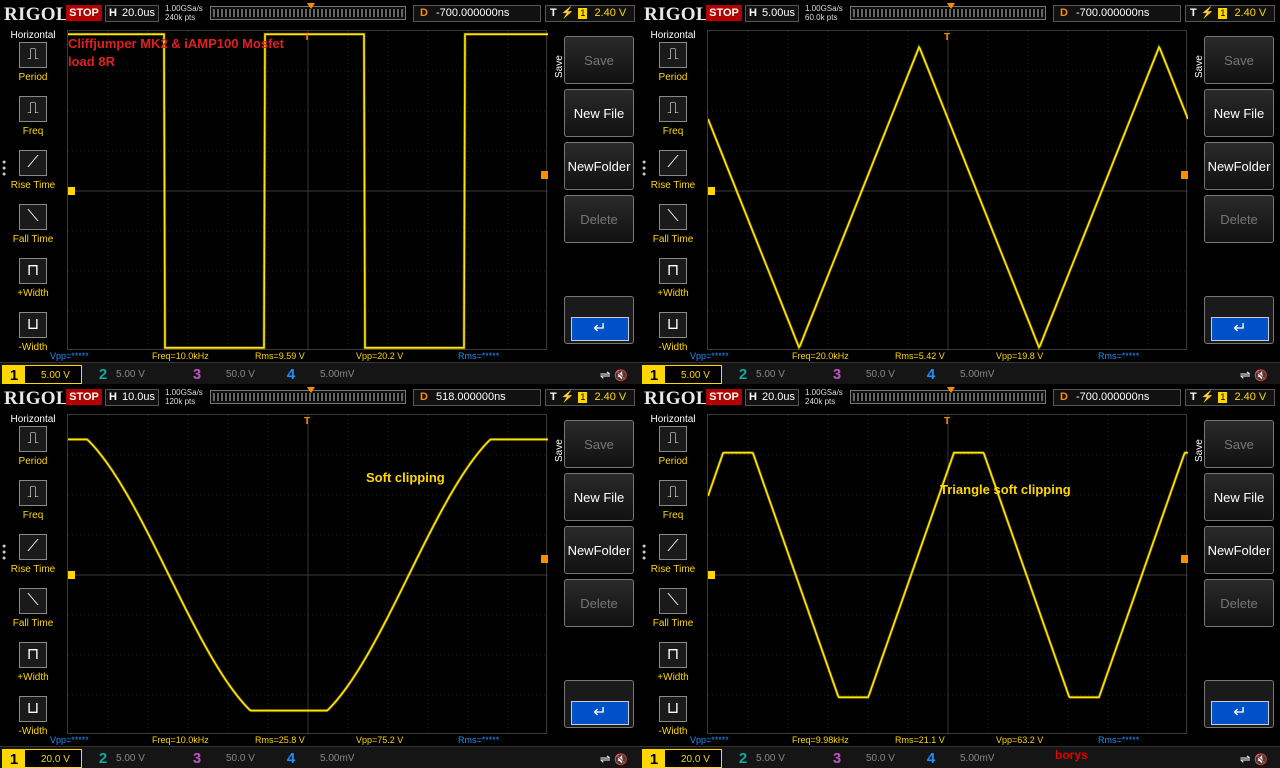 The height and width of the screenshot is (768, 1280). I want to click on timebase-box: H 5.00us, so click(772, 13).